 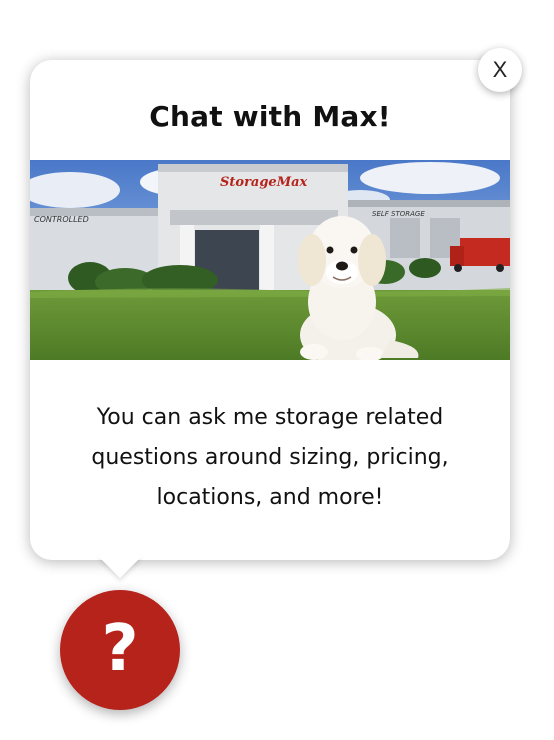 I want to click on left-sign-text: CONTROLLED, so click(x=61, y=219).